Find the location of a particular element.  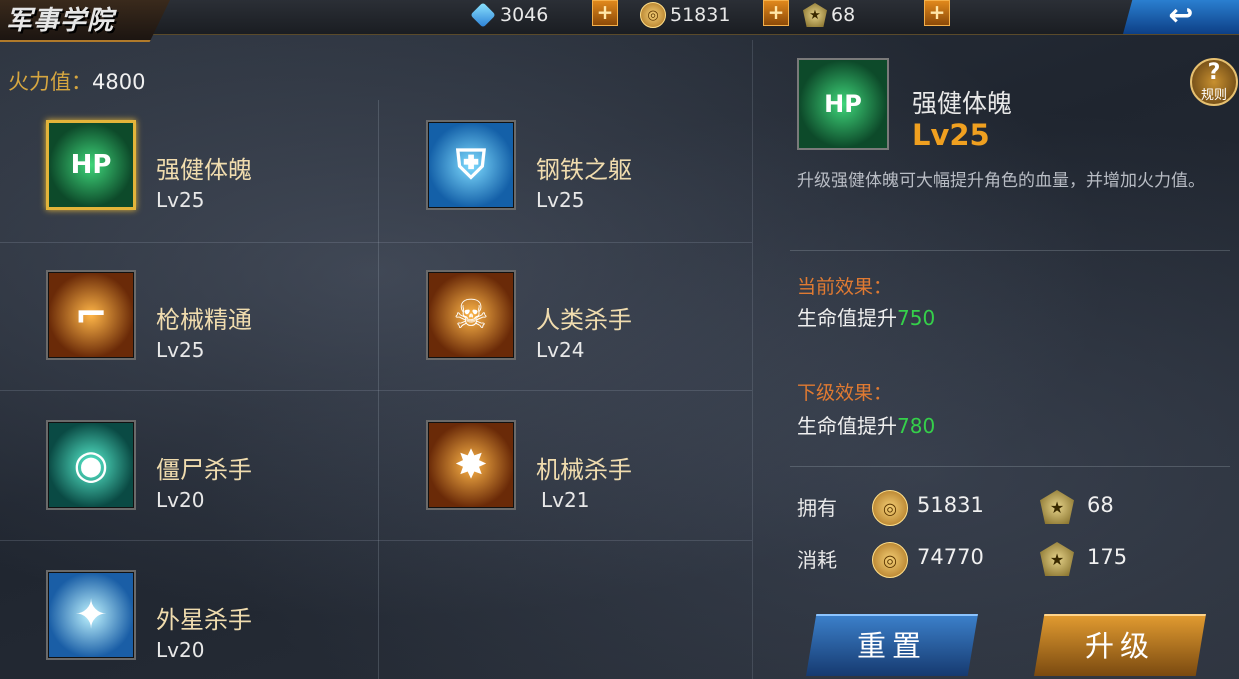

skill-card-steel-body: ⛨ 钢铁之躯 Lv25 is located at coordinates (606, 170).